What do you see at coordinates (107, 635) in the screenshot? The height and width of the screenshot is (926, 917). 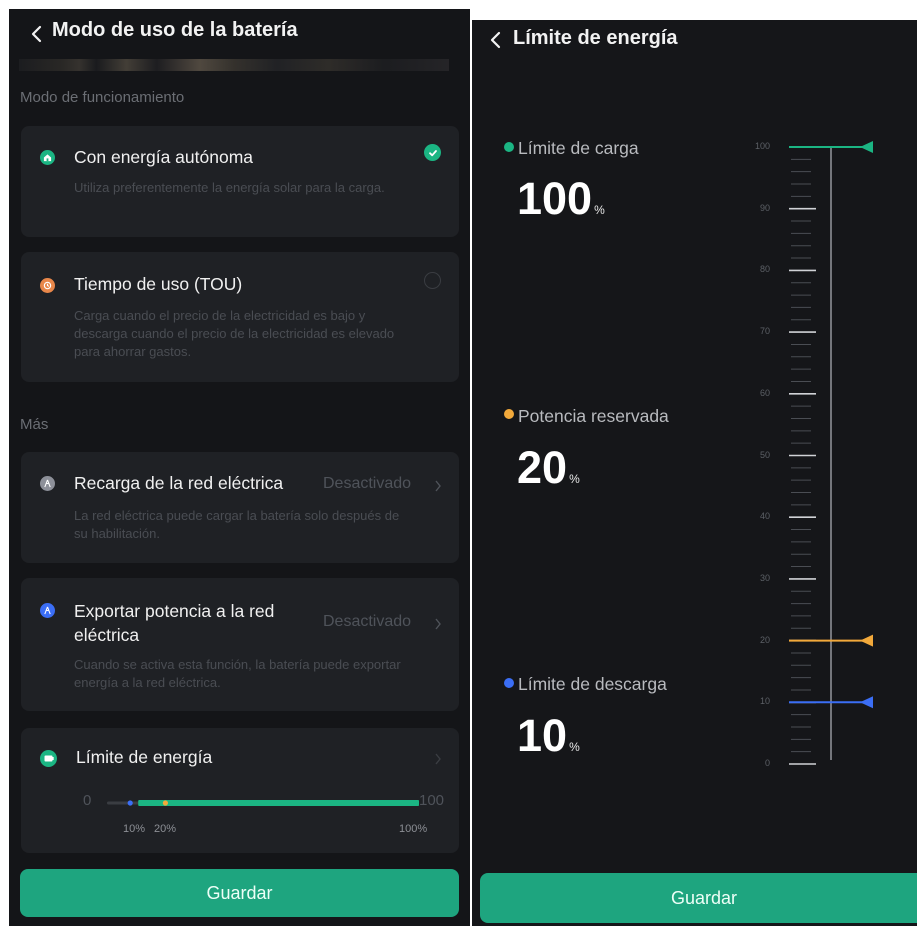 I see `export-title-line2: eléctrica` at bounding box center [107, 635].